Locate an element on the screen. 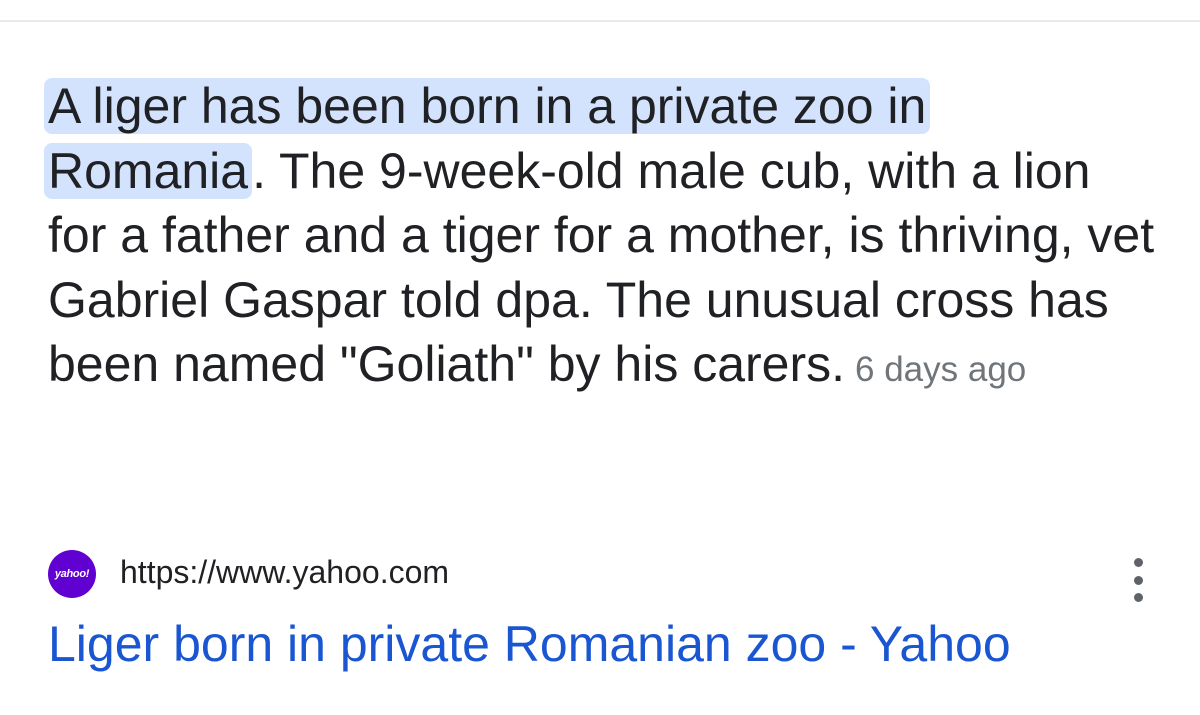 This screenshot has width=1200, height=715. yahoo-favicon-icon: yahoo! is located at coordinates (72, 574).